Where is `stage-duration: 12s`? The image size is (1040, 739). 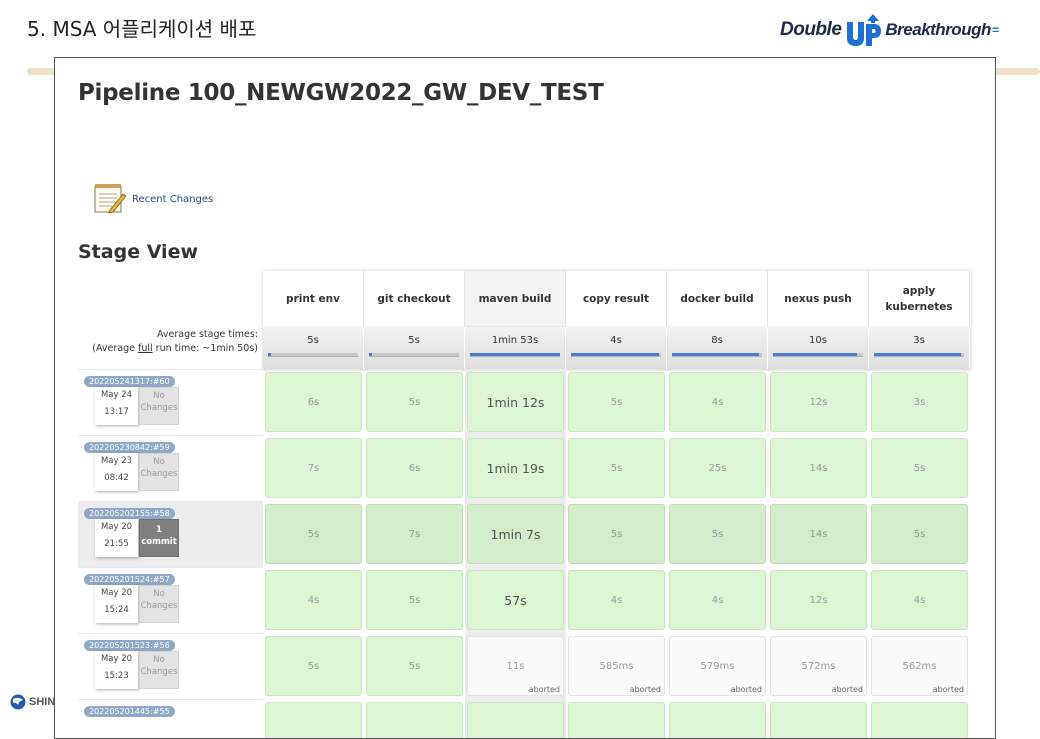 stage-duration: 12s is located at coordinates (818, 402).